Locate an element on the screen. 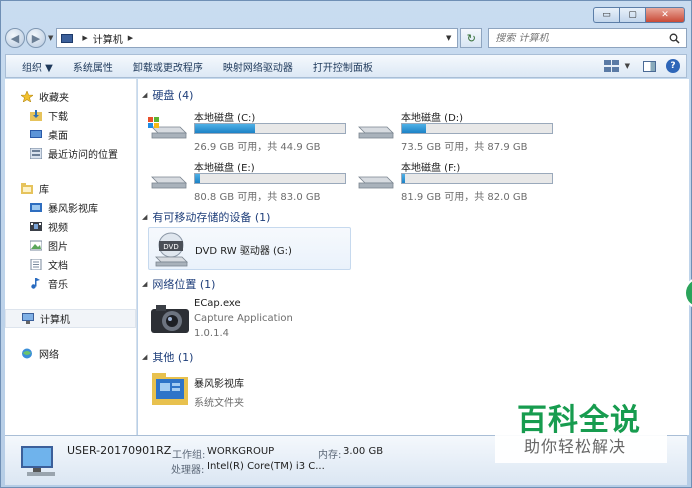  sidebar-label: 计算机 is located at coordinates (55, 320).